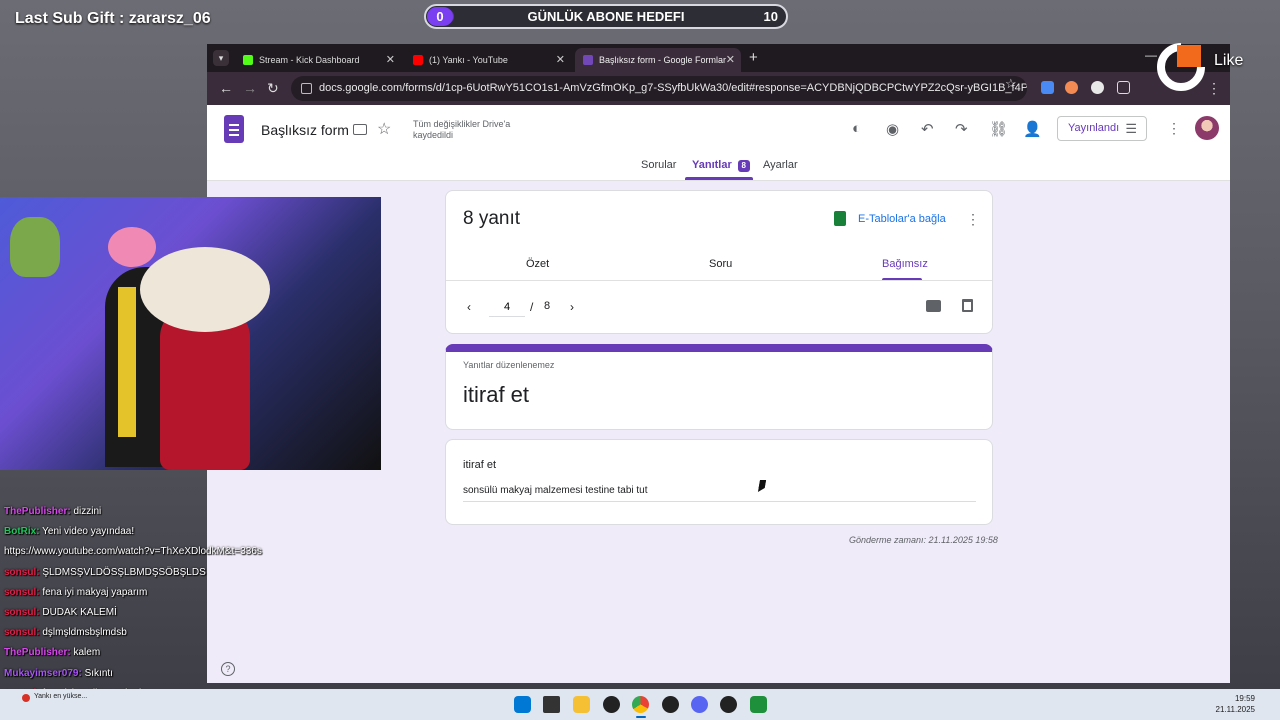 The image size is (1280, 720). I want to click on back-icon: ←, so click(226, 88).